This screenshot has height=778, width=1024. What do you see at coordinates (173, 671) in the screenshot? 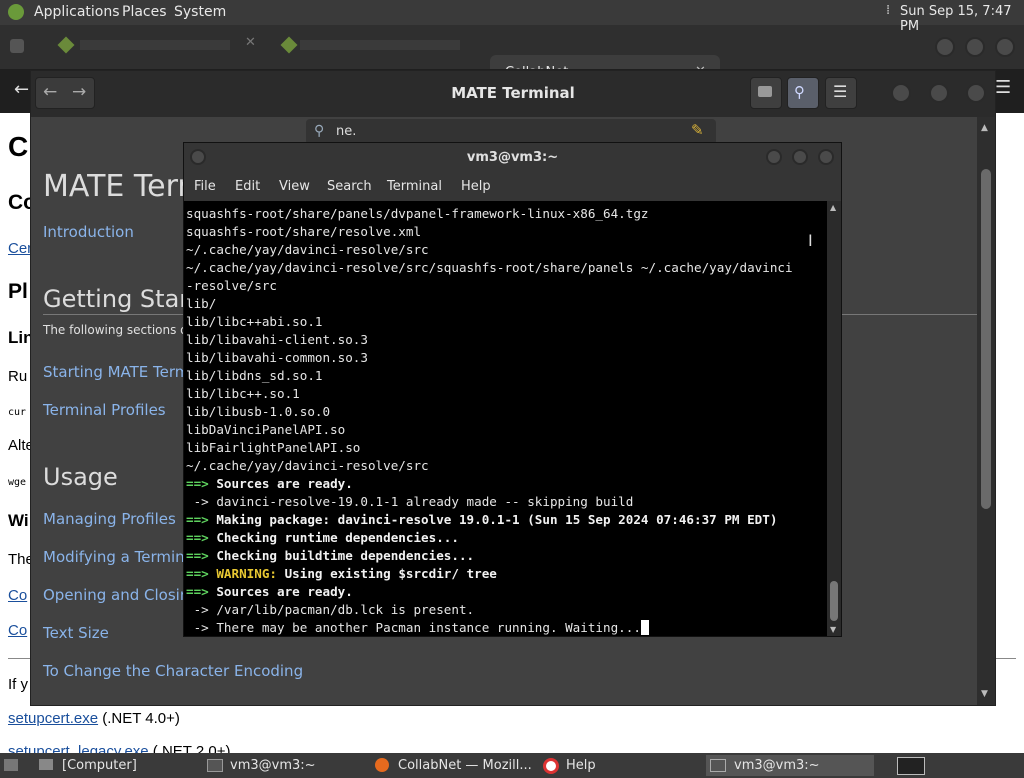
I see `link-encoding: To Change the Character Encoding` at bounding box center [173, 671].